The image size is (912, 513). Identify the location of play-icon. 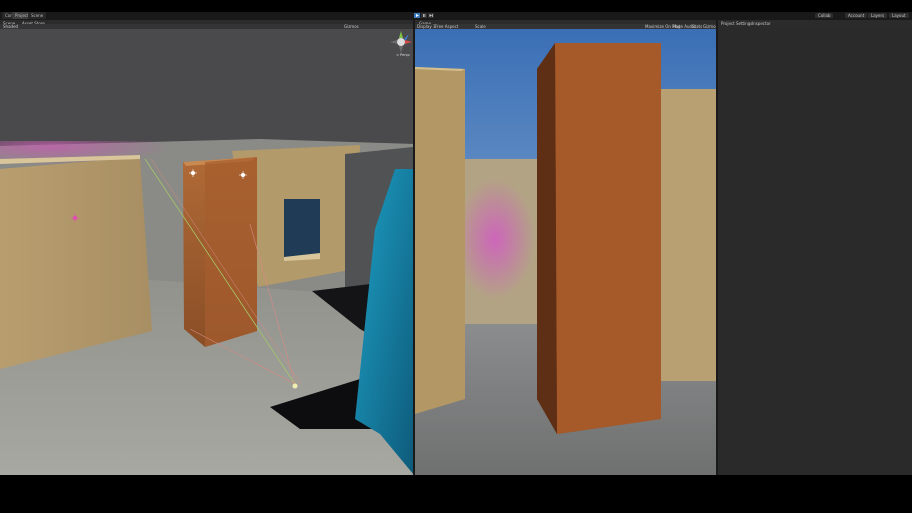
(417, 15).